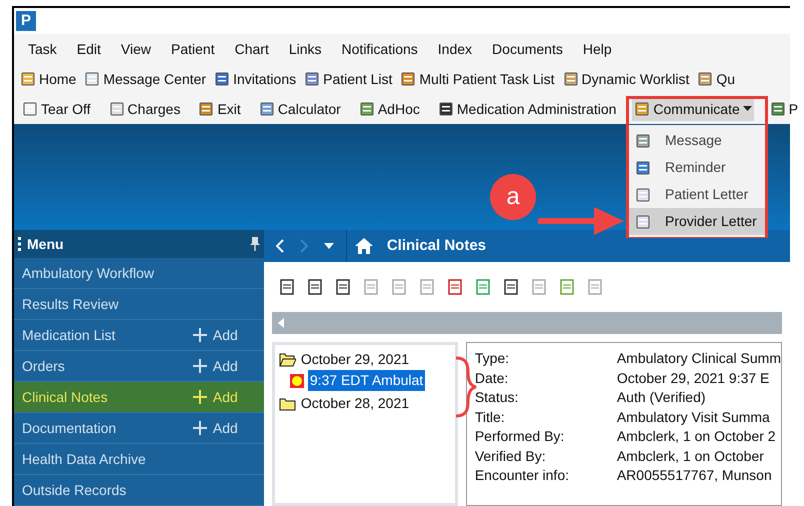  Describe the element at coordinates (696, 436) in the screenshot. I see `field-value: Ambclerk, 1 on October 2` at that location.